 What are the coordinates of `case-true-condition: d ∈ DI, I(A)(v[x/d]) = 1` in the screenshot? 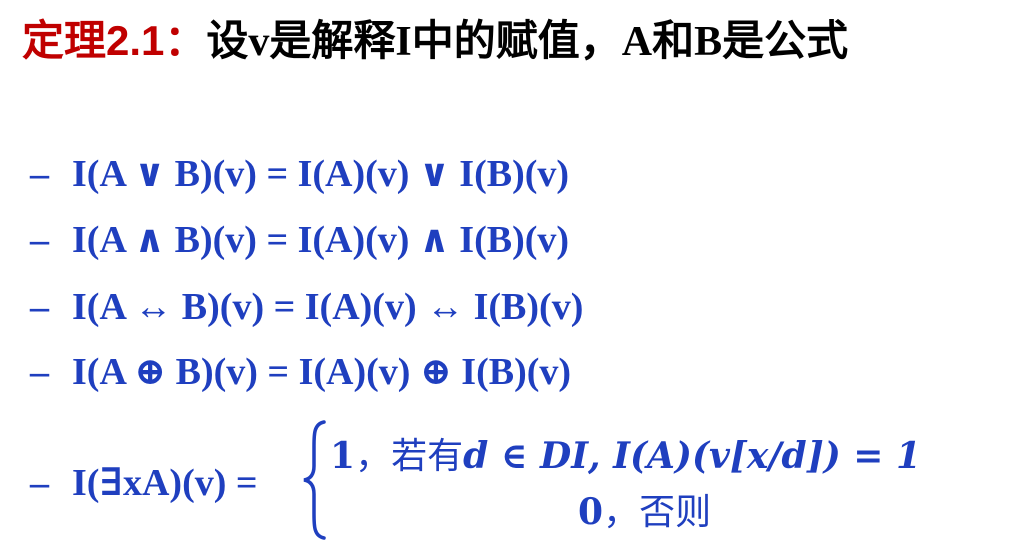 It's located at (692, 456).